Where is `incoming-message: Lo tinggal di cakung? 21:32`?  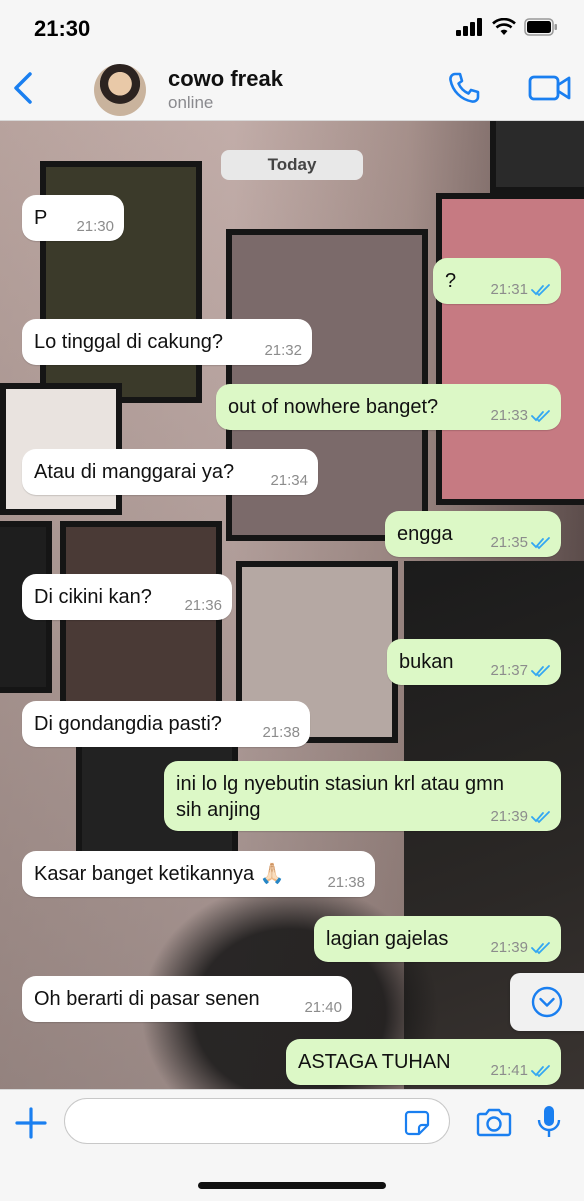 incoming-message: Lo tinggal di cakung? 21:32 is located at coordinates (167, 342).